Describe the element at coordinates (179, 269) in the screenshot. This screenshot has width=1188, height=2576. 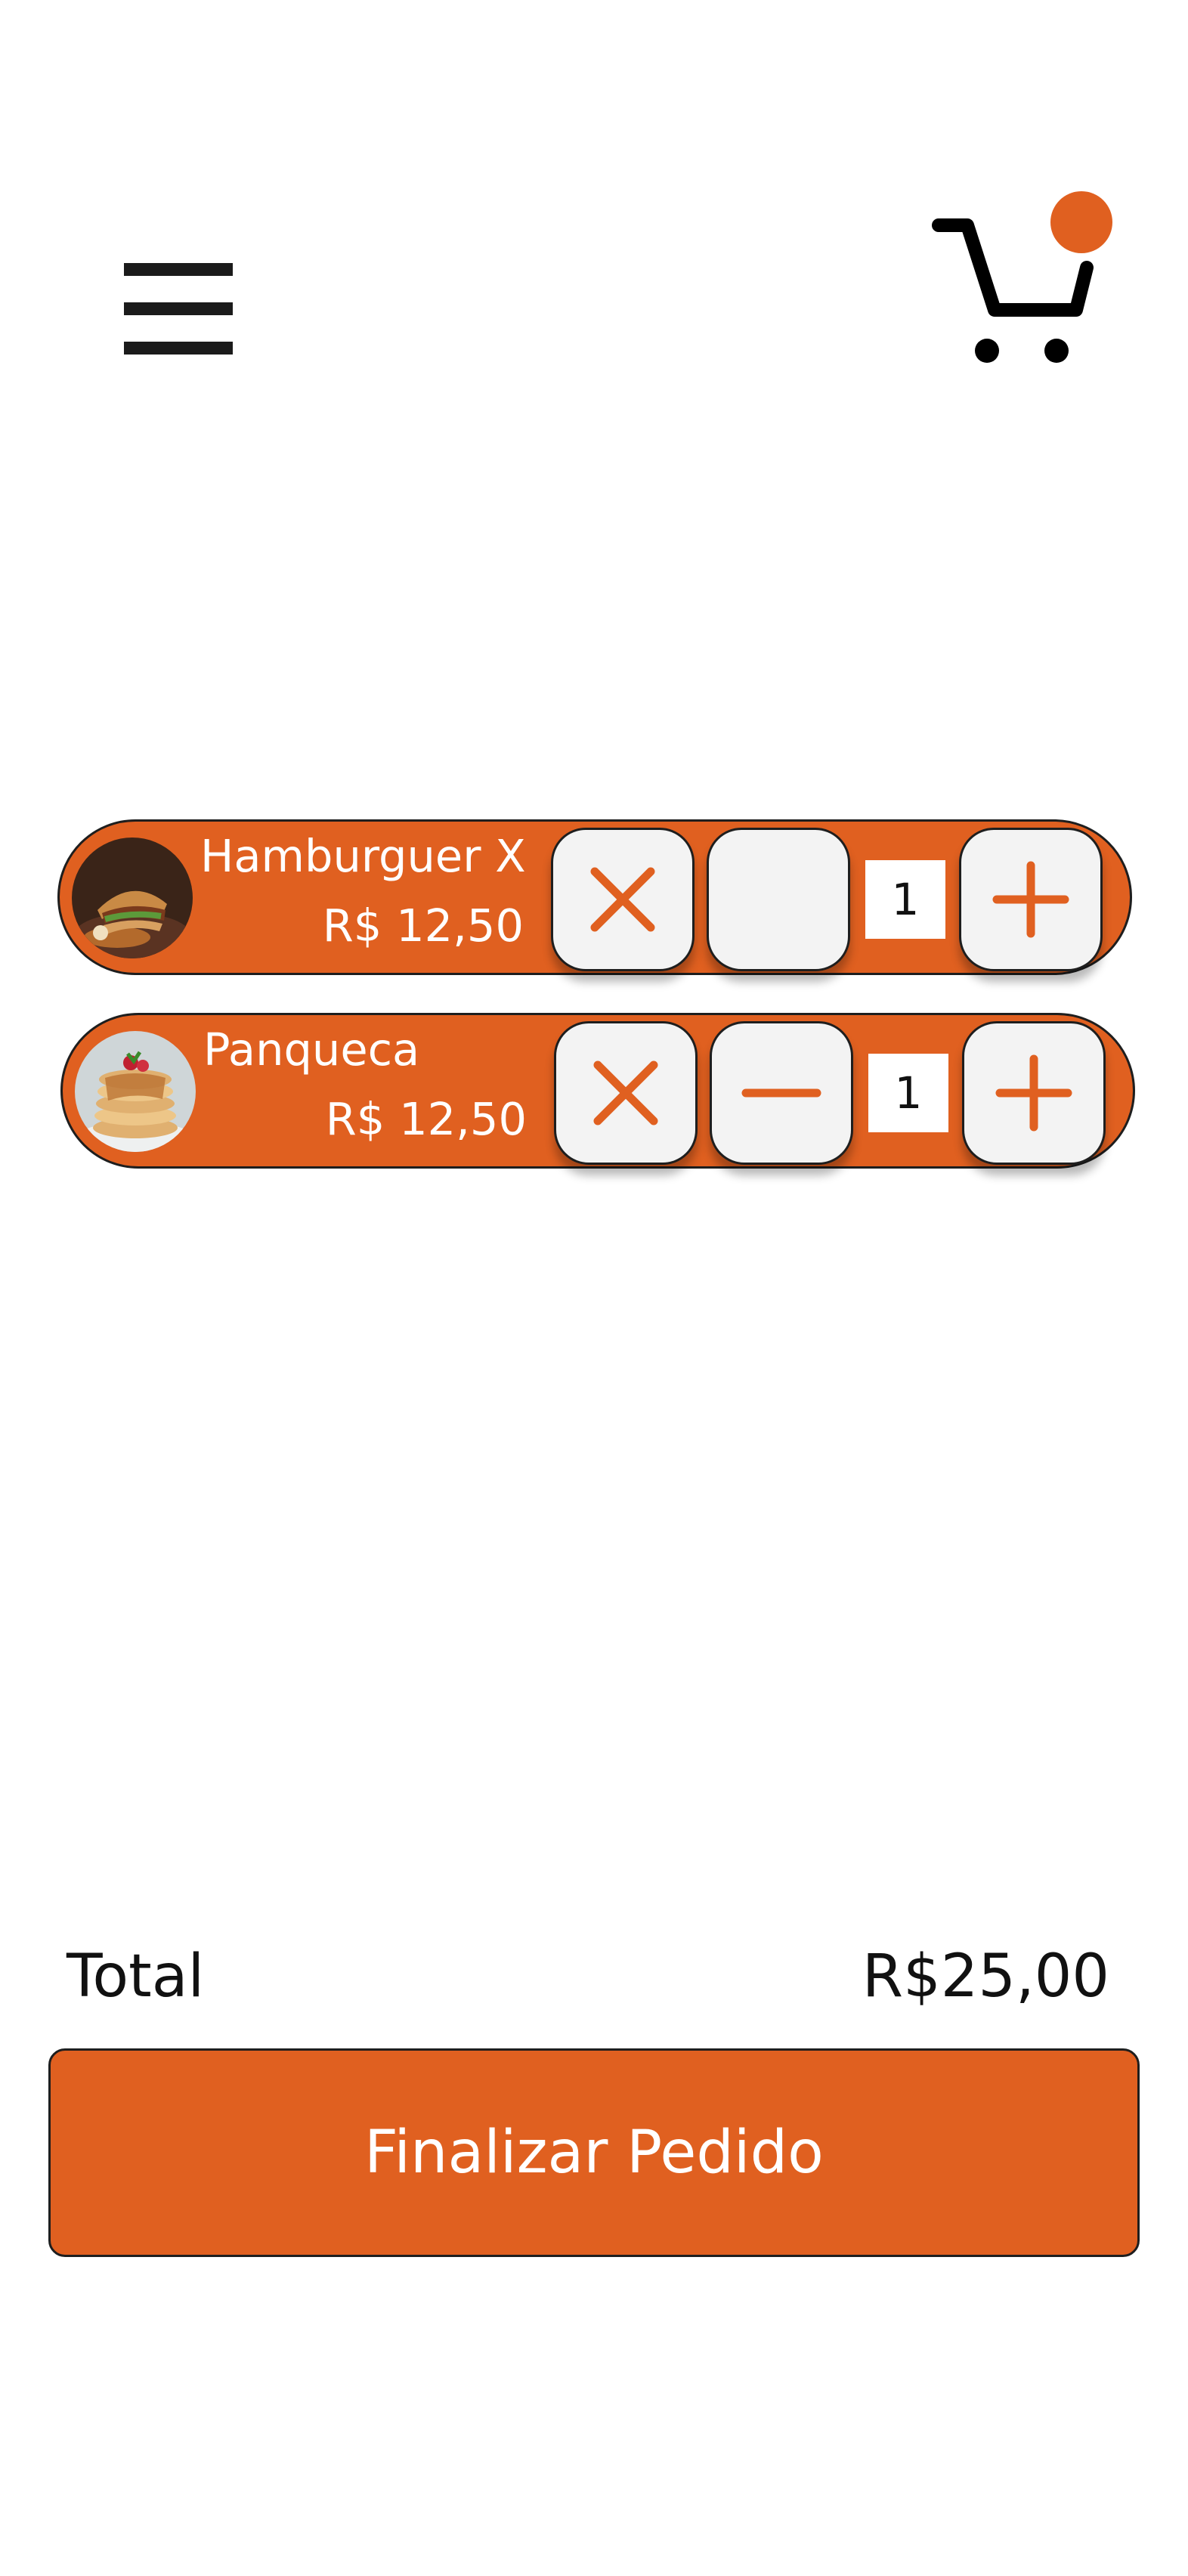
I see `hamburger-menu-icon` at that location.